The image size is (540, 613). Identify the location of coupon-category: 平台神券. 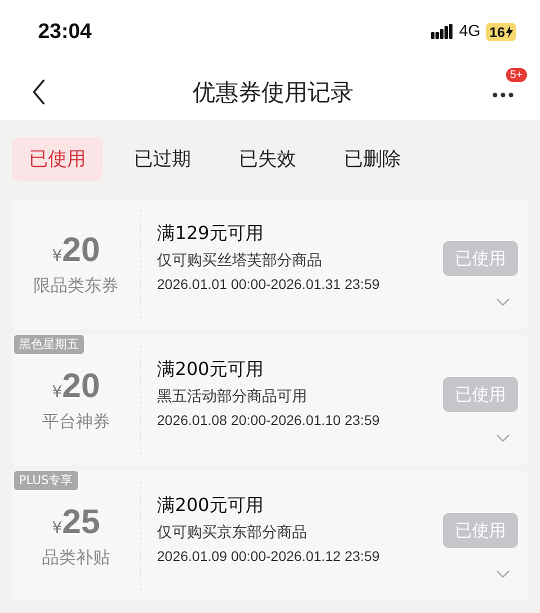
(76, 422).